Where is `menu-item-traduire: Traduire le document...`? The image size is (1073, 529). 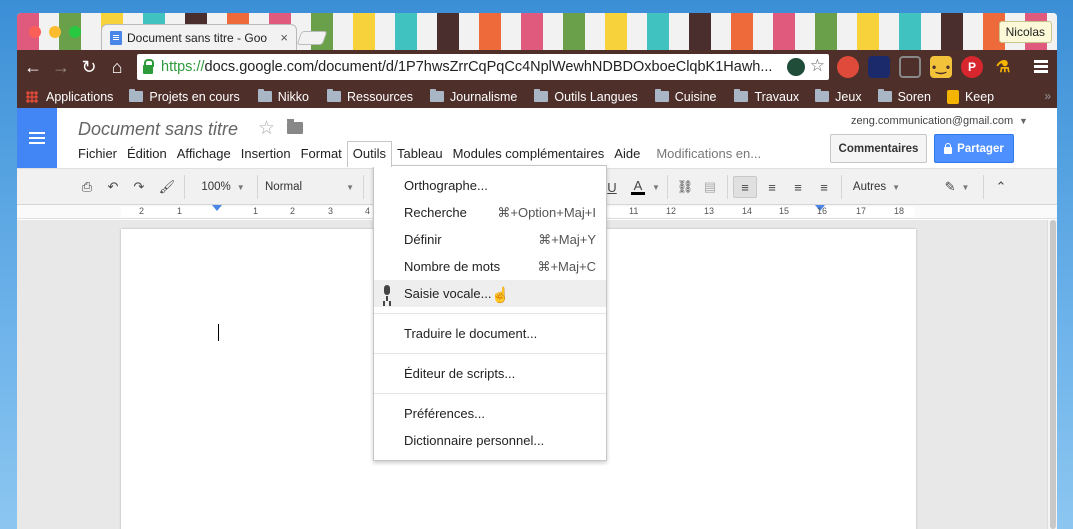
menu-item-traduire: Traduire le document... is located at coordinates (490, 333).